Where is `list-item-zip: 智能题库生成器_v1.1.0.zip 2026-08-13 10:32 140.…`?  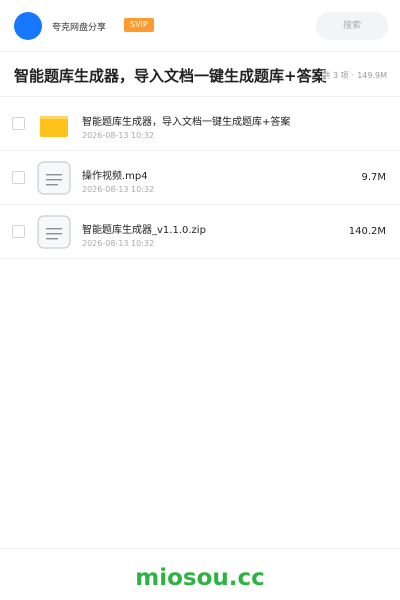
list-item-zip: 智能题库生成器_v1.1.0.zip 2026-08-13 10:32 140.… is located at coordinates (200, 232).